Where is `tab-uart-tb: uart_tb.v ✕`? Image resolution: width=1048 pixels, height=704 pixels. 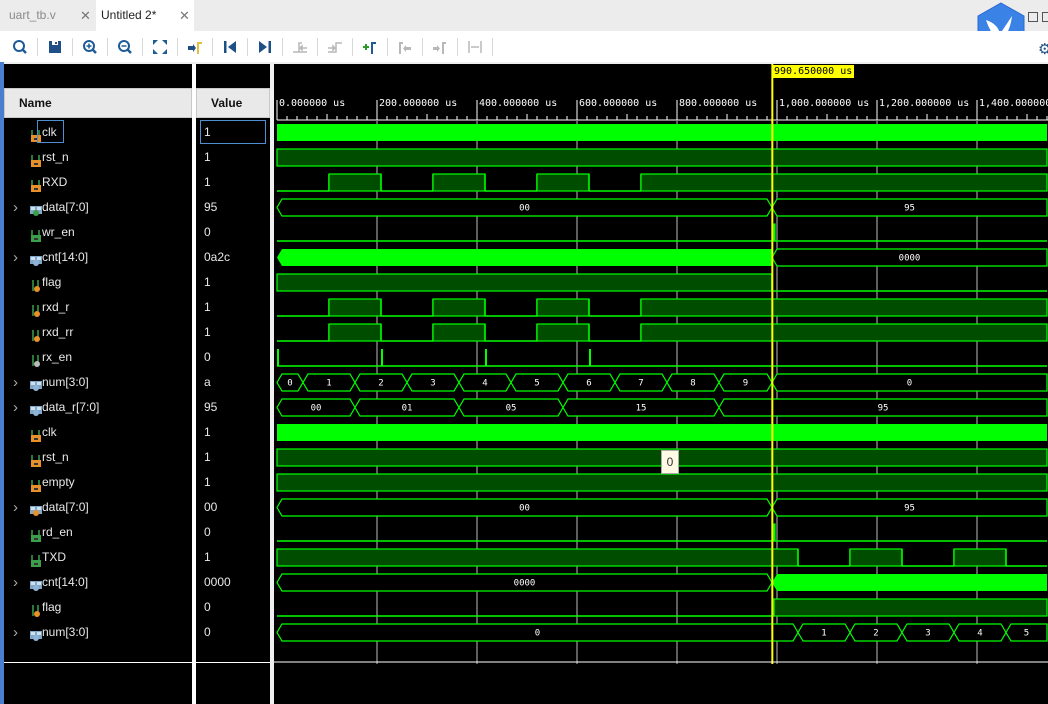 tab-uart-tb: uart_tb.v ✕ is located at coordinates (48, 15).